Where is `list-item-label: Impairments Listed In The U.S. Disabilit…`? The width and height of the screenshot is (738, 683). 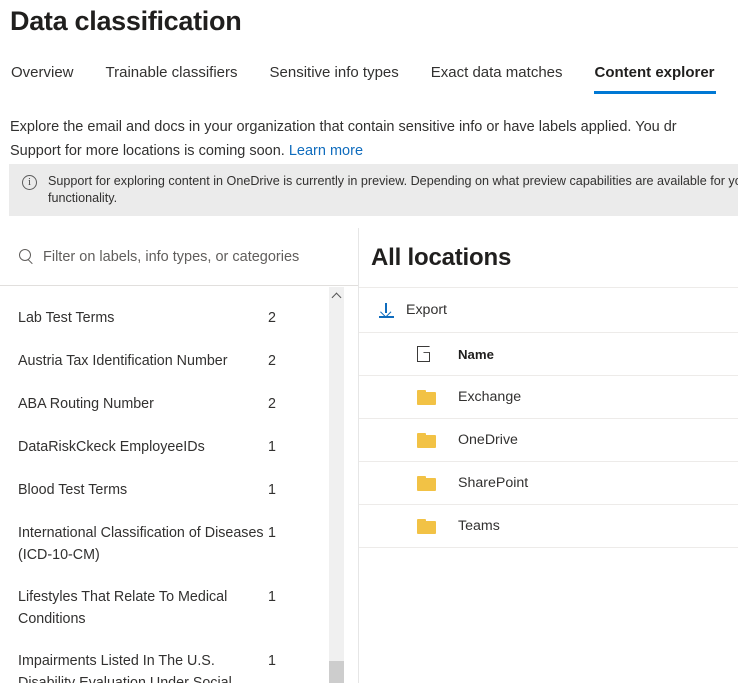 list-item-label: Impairments Listed In The U.S. Disabilit… is located at coordinates (125, 668).